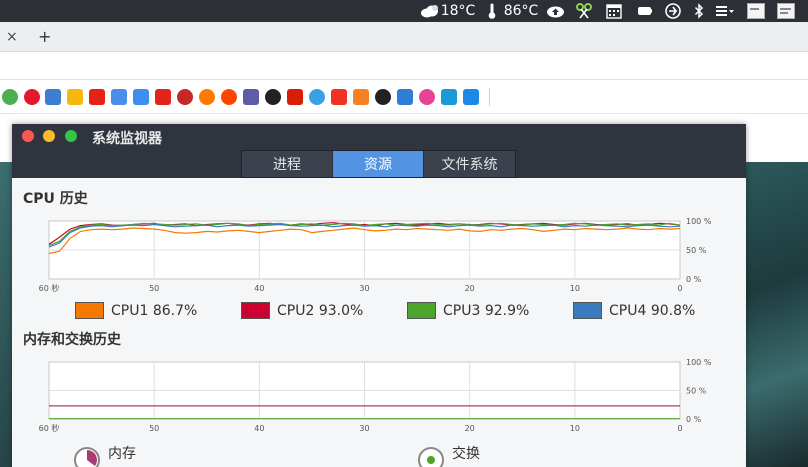  Describe the element at coordinates (87, 457) in the screenshot. I see `memory-pie-icon` at that location.